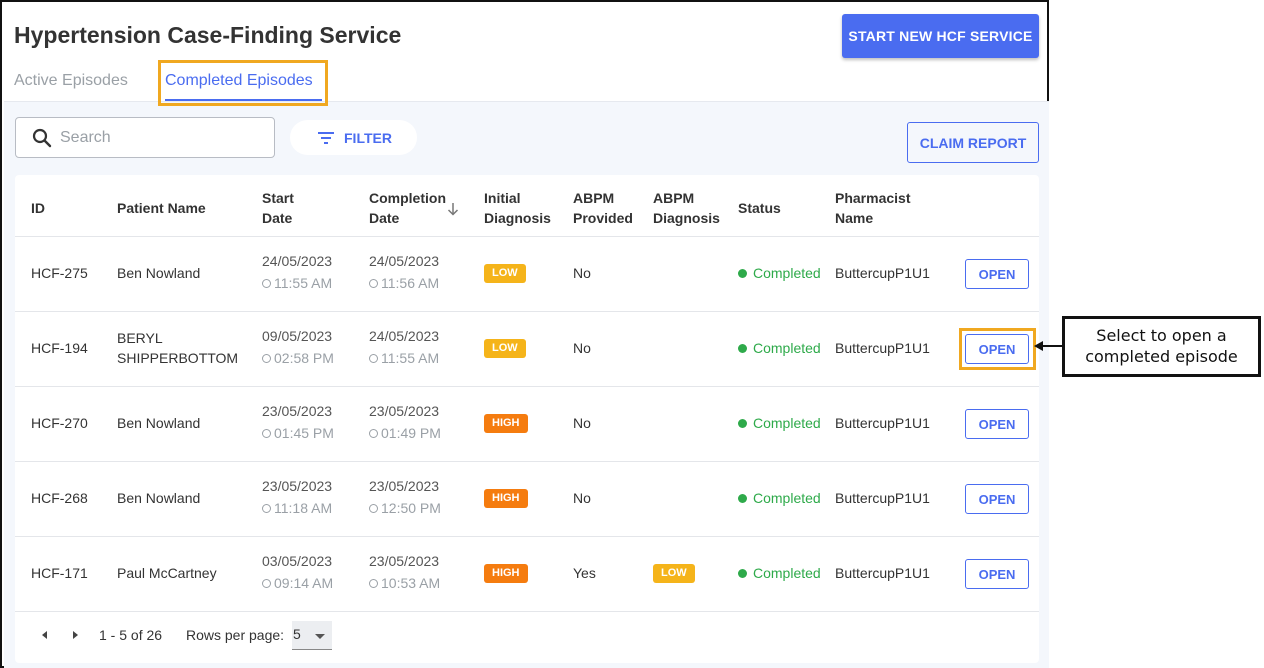 This screenshot has height=668, width=1264. Describe the element at coordinates (304, 358) in the screenshot. I see `time-text: 02:58 PM` at that location.